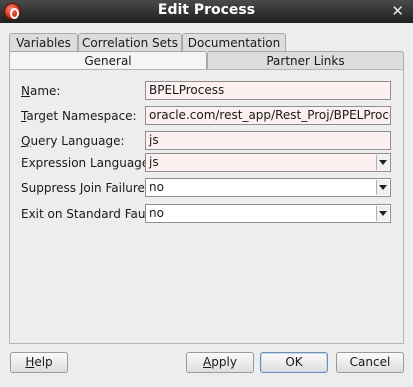 The width and height of the screenshot is (413, 387). I want to click on exit-on-standard-fault-label-text: Exit on Standard Fault:, so click(89, 214).